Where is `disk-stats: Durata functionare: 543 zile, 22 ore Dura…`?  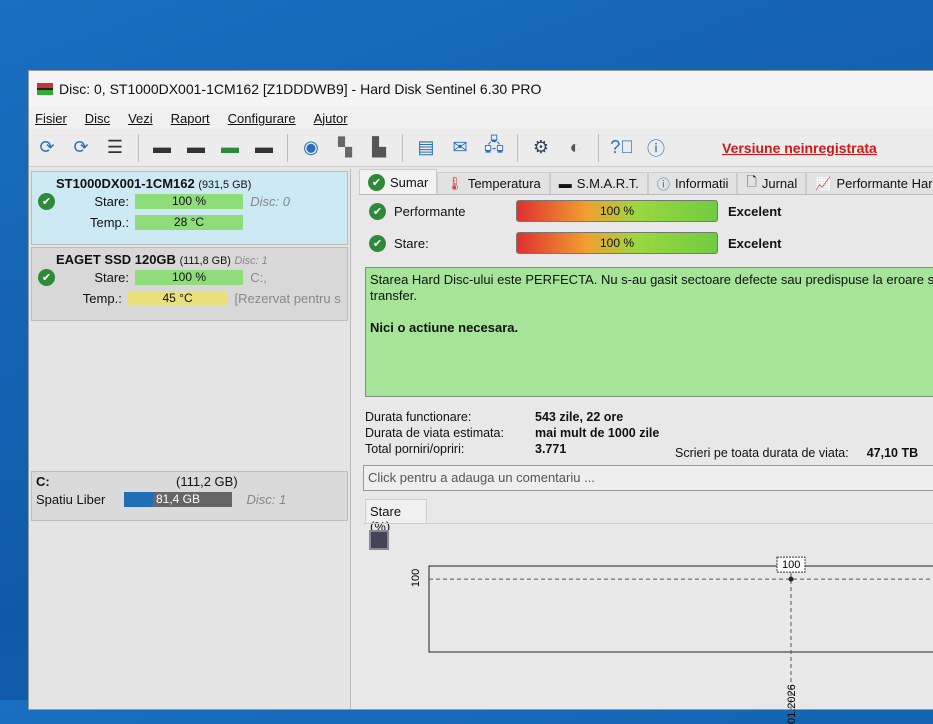 disk-stats: Durata functionare: 543 zile, 22 ore Dura… is located at coordinates (649, 434).